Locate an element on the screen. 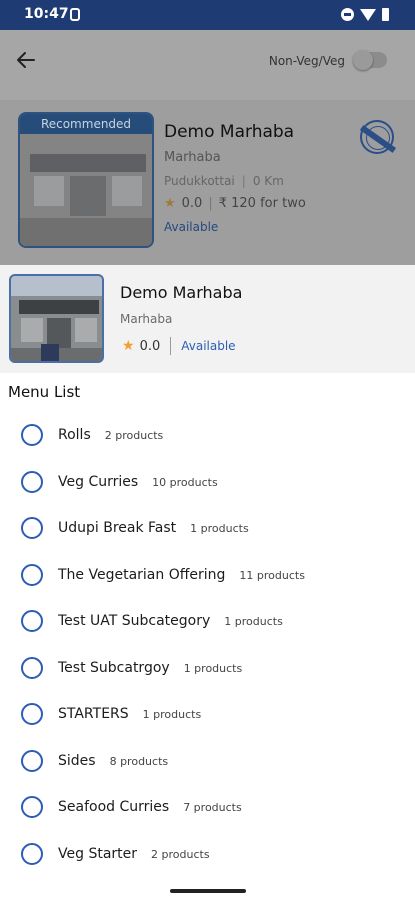  menu-item: STARTERS 1 products is located at coordinates (207, 714).